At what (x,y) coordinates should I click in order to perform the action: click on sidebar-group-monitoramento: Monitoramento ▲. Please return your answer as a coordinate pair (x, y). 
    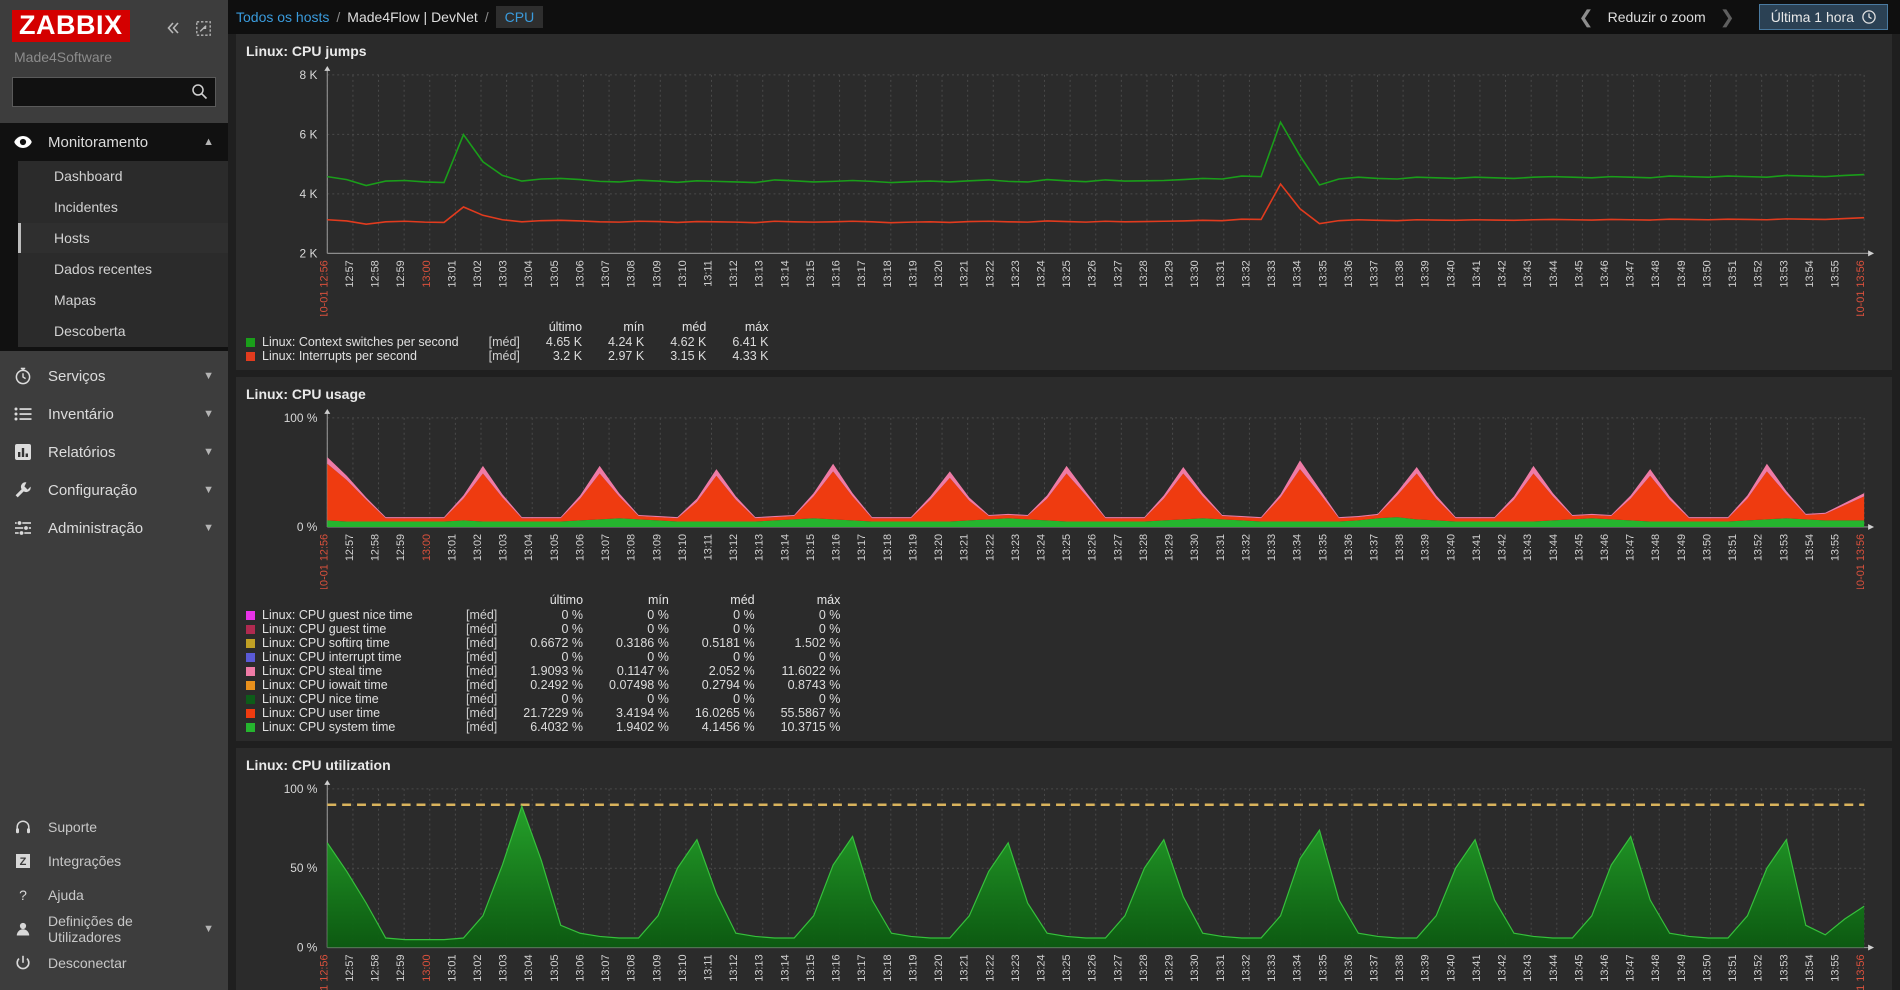
    Looking at the image, I should click on (114, 142).